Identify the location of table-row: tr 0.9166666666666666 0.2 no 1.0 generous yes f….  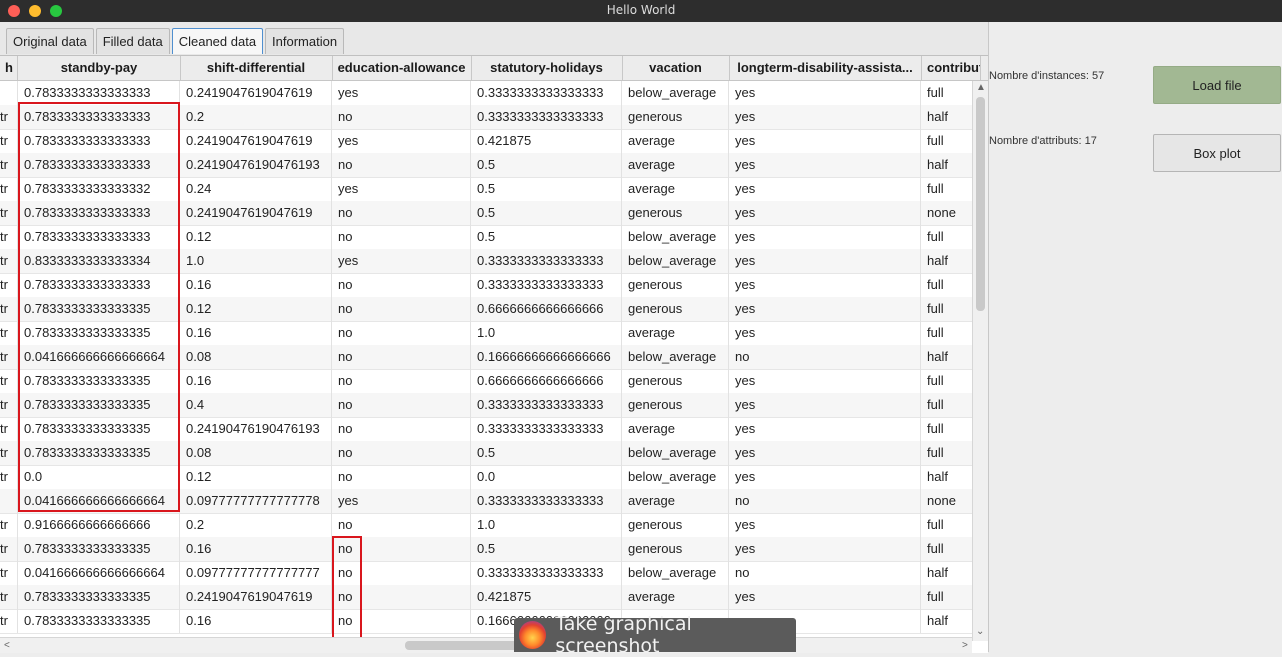
(490, 525).